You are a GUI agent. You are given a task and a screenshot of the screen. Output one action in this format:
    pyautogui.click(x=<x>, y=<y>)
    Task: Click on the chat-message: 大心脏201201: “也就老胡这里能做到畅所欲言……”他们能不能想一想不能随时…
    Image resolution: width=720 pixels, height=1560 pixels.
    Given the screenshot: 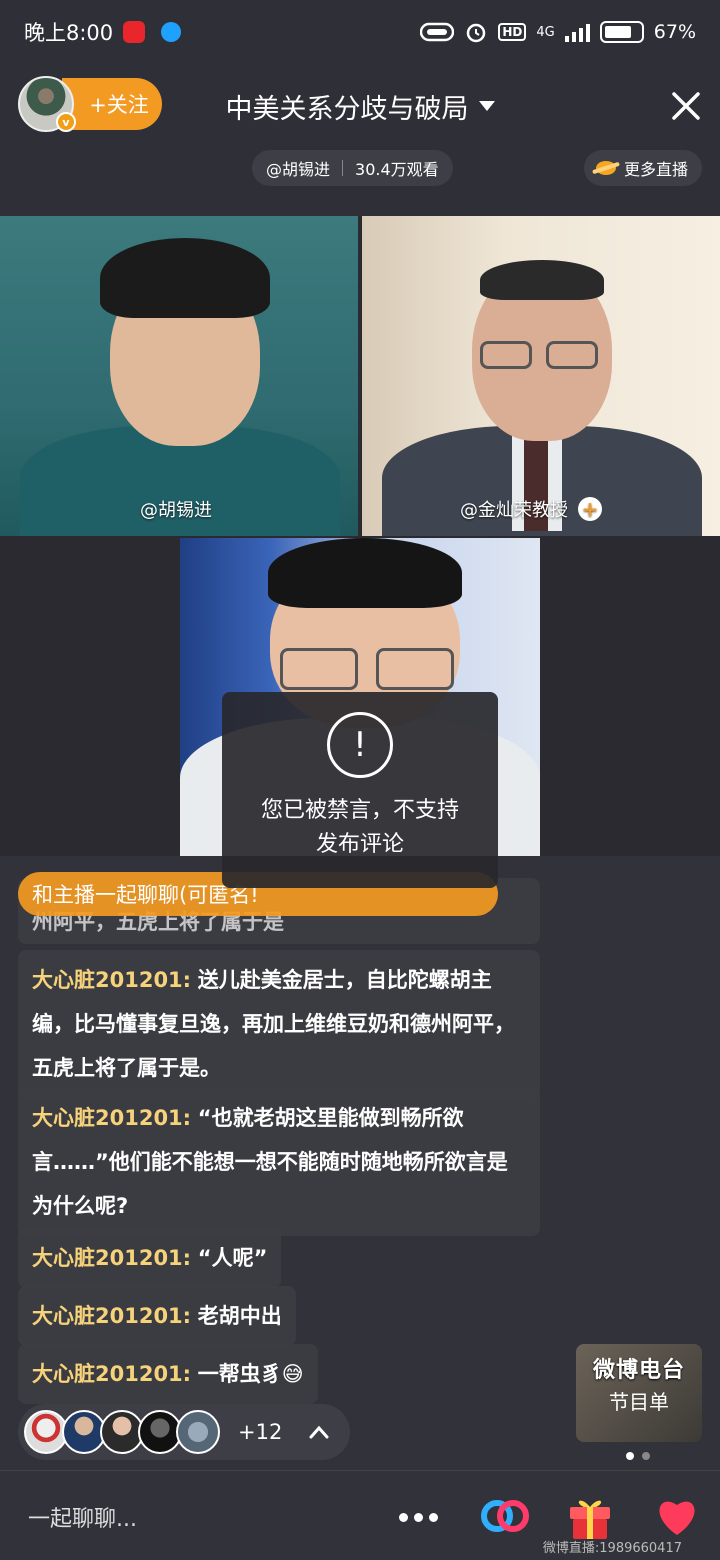 What is the action you would take?
    pyautogui.click(x=279, y=1162)
    